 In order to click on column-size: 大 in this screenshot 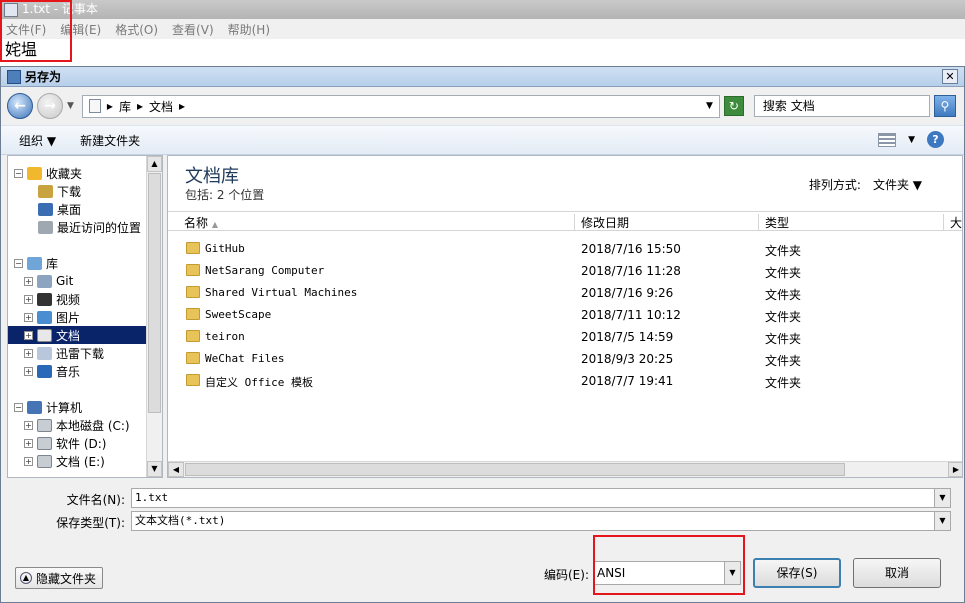, I will do `click(953, 222)`.